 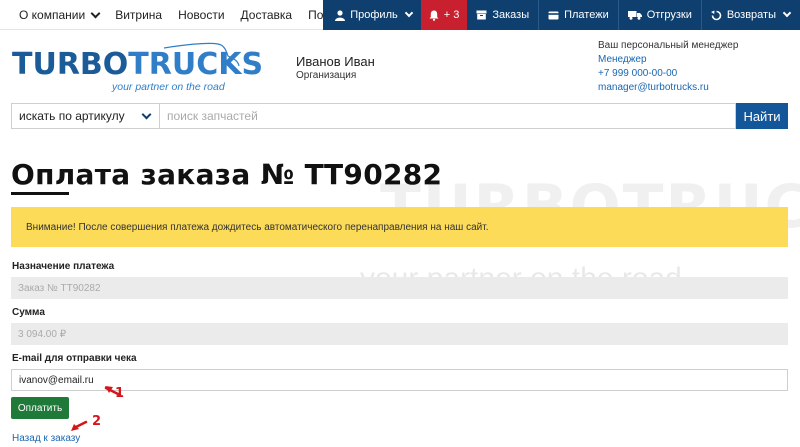 I want to click on notifications-button: + 3, so click(x=444, y=15).